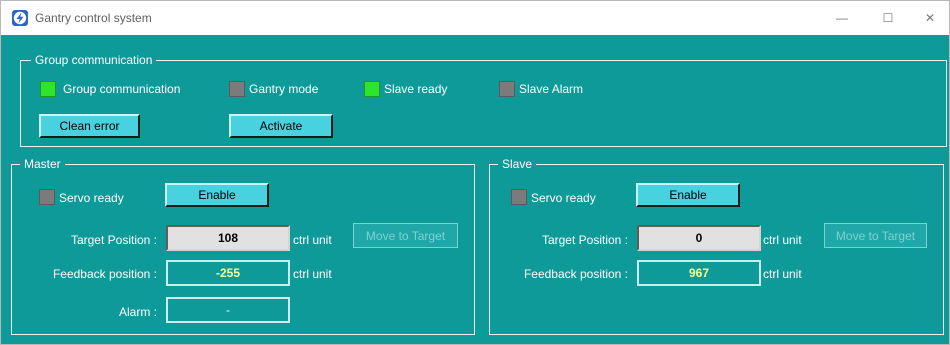 The height and width of the screenshot is (345, 950). What do you see at coordinates (475, 18) in the screenshot?
I see `title-bar: Gantry control system — ☐ ✕` at bounding box center [475, 18].